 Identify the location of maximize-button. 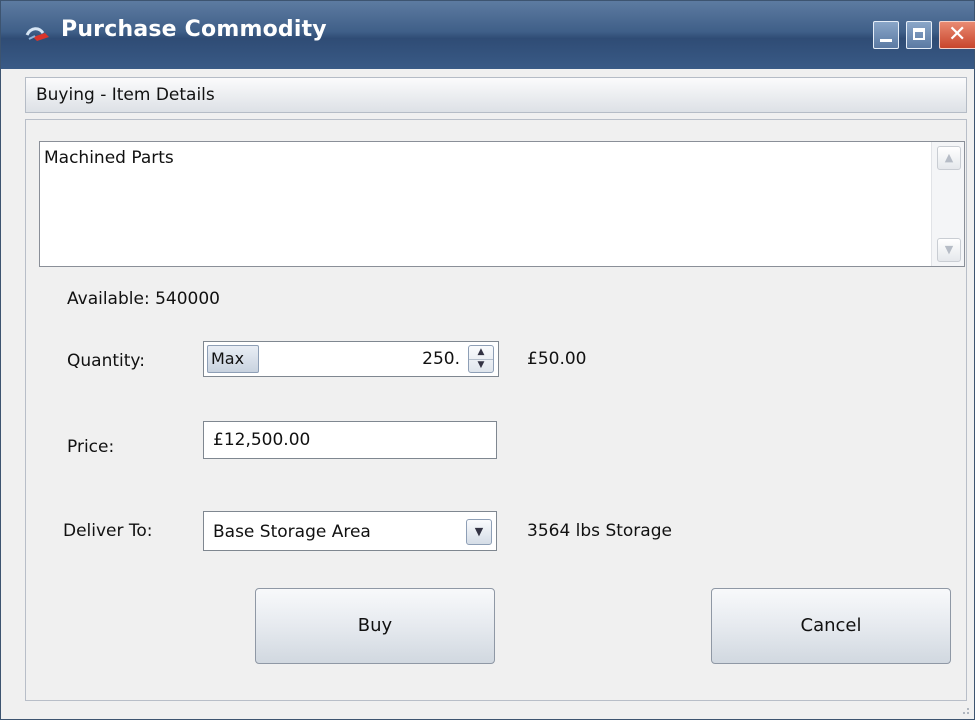
(919, 35).